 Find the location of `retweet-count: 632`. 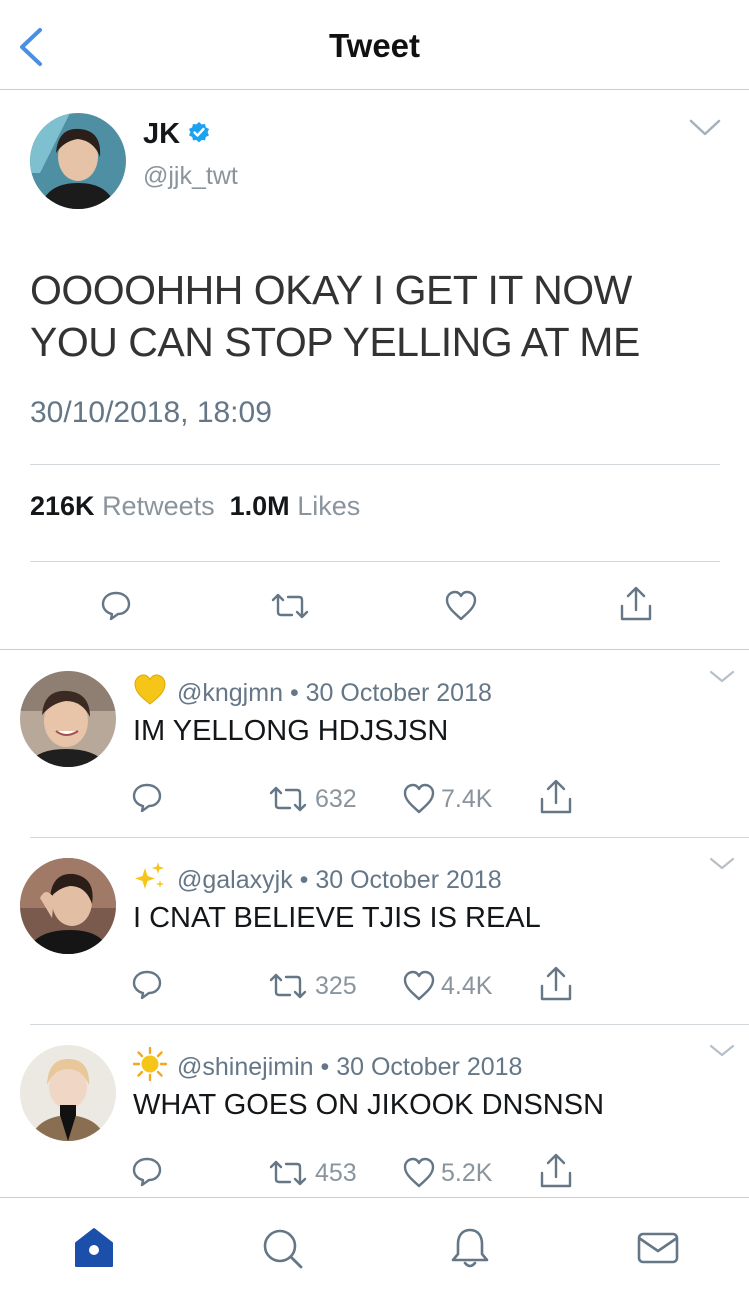

retweet-count: 632 is located at coordinates (336, 799).